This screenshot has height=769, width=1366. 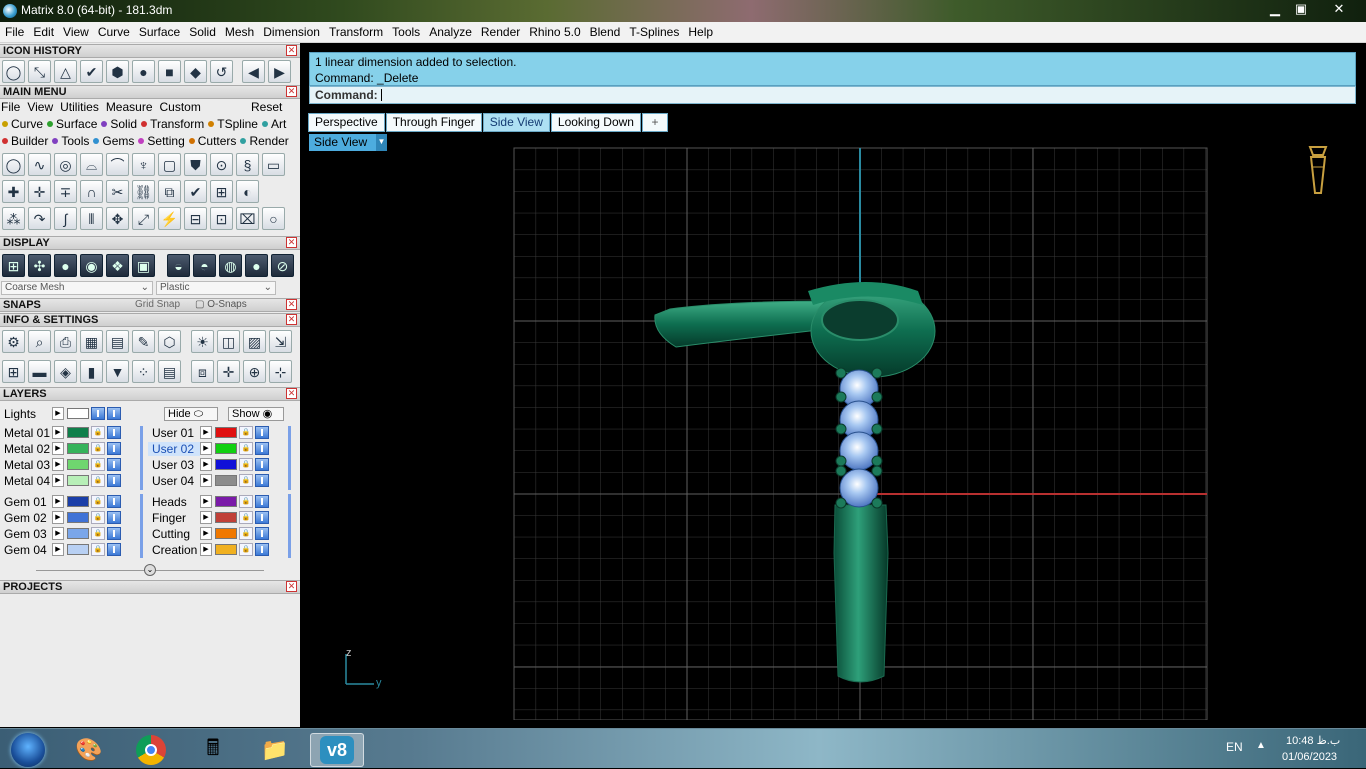 I want to click on main-menu-view: View, so click(x=40, y=107).